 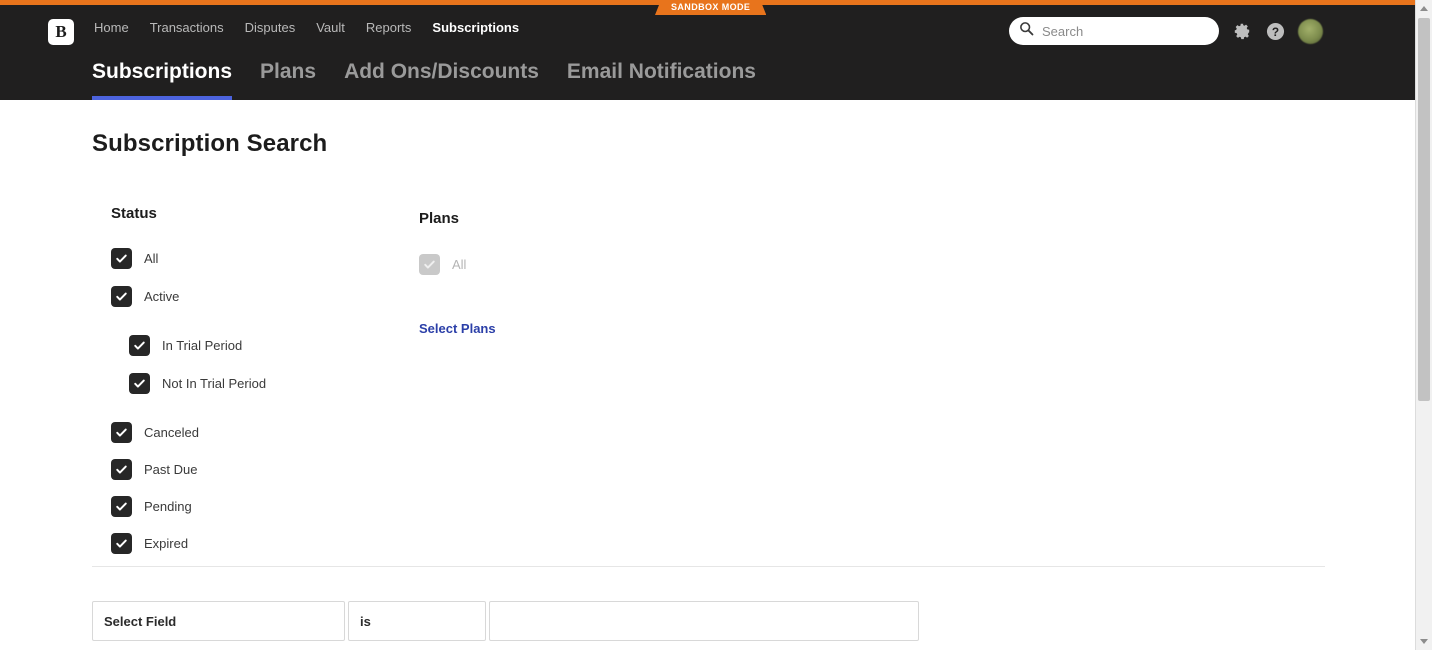 What do you see at coordinates (171, 469) in the screenshot?
I see `checkbox-label: Past Due` at bounding box center [171, 469].